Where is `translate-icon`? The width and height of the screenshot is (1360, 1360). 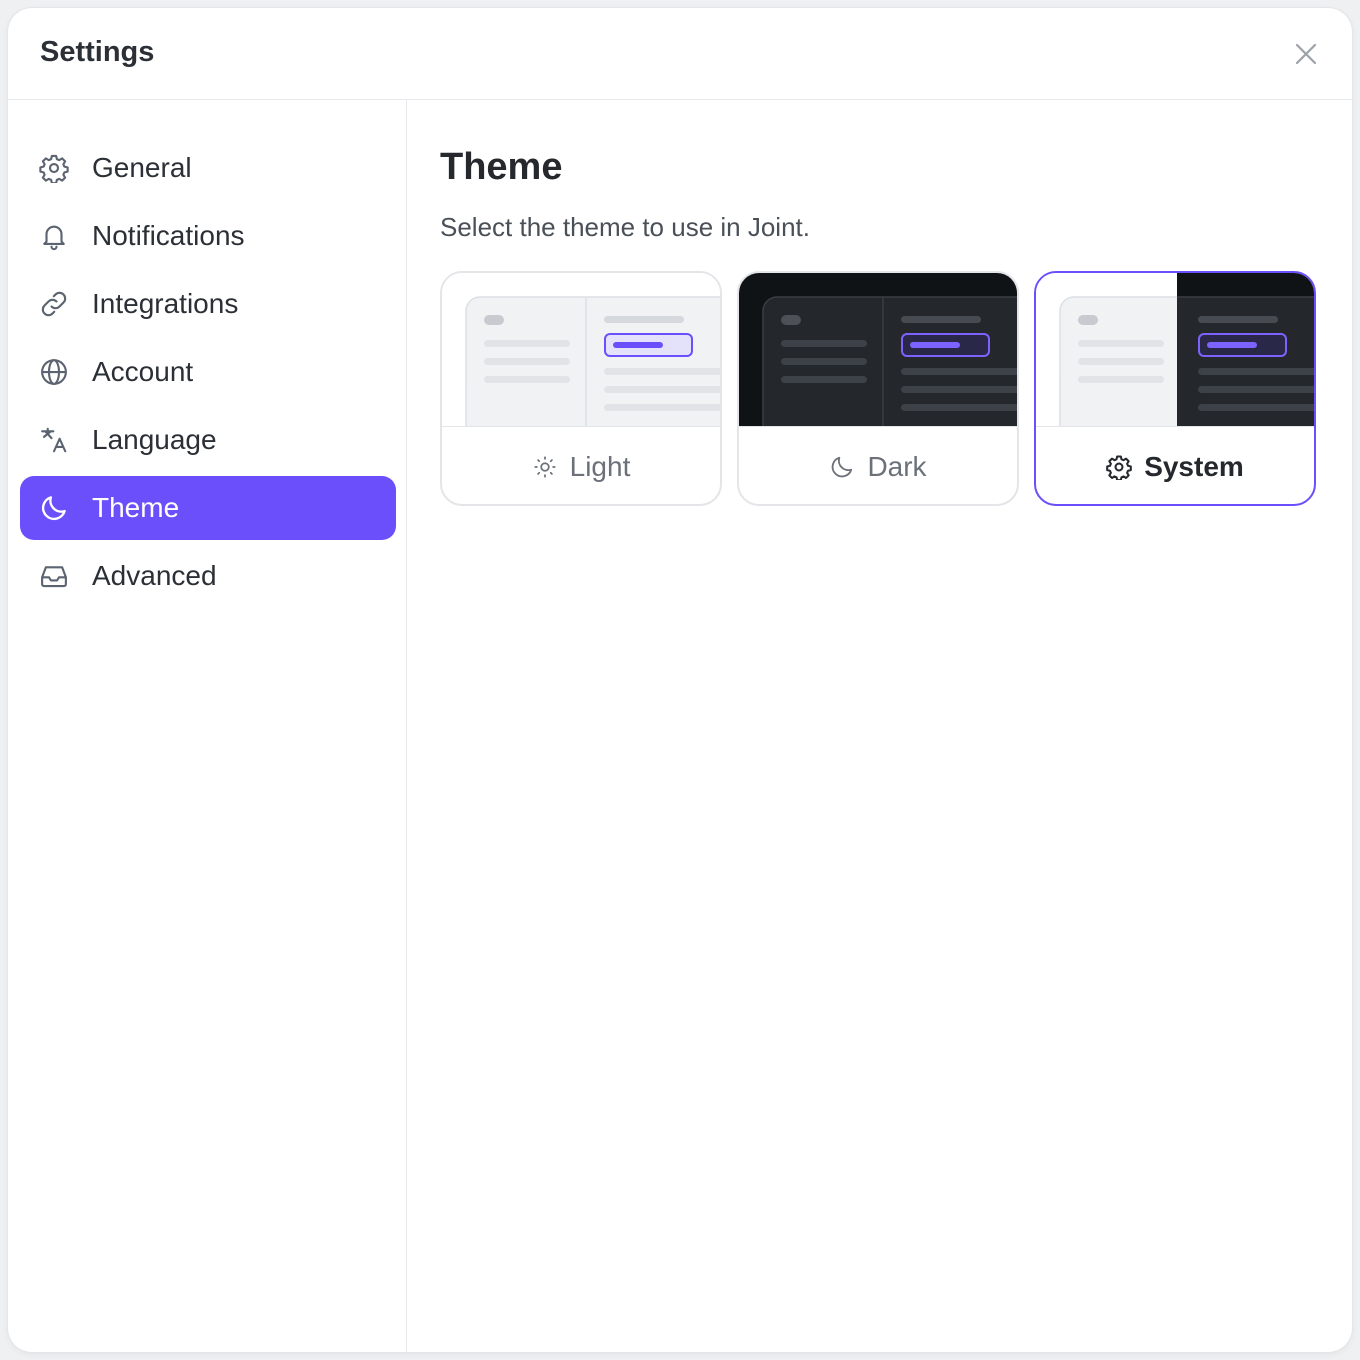
translate-icon is located at coordinates (54, 440).